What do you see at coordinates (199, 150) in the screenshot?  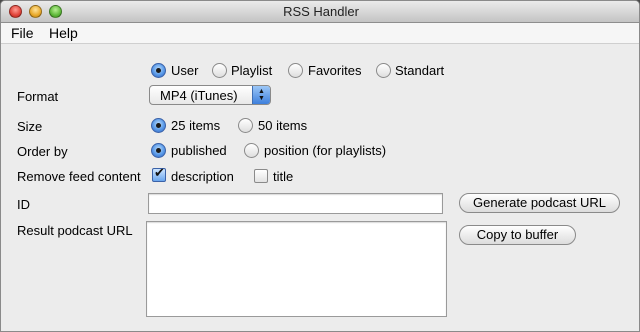 I see `radio-order-published-label: published` at bounding box center [199, 150].